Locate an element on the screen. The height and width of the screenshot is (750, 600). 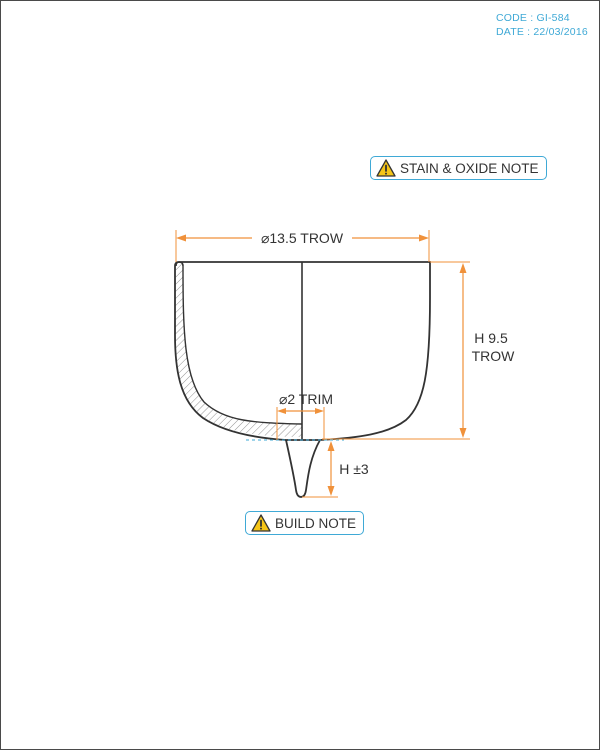
build-note: BUILD NOTE is located at coordinates (305, 523).